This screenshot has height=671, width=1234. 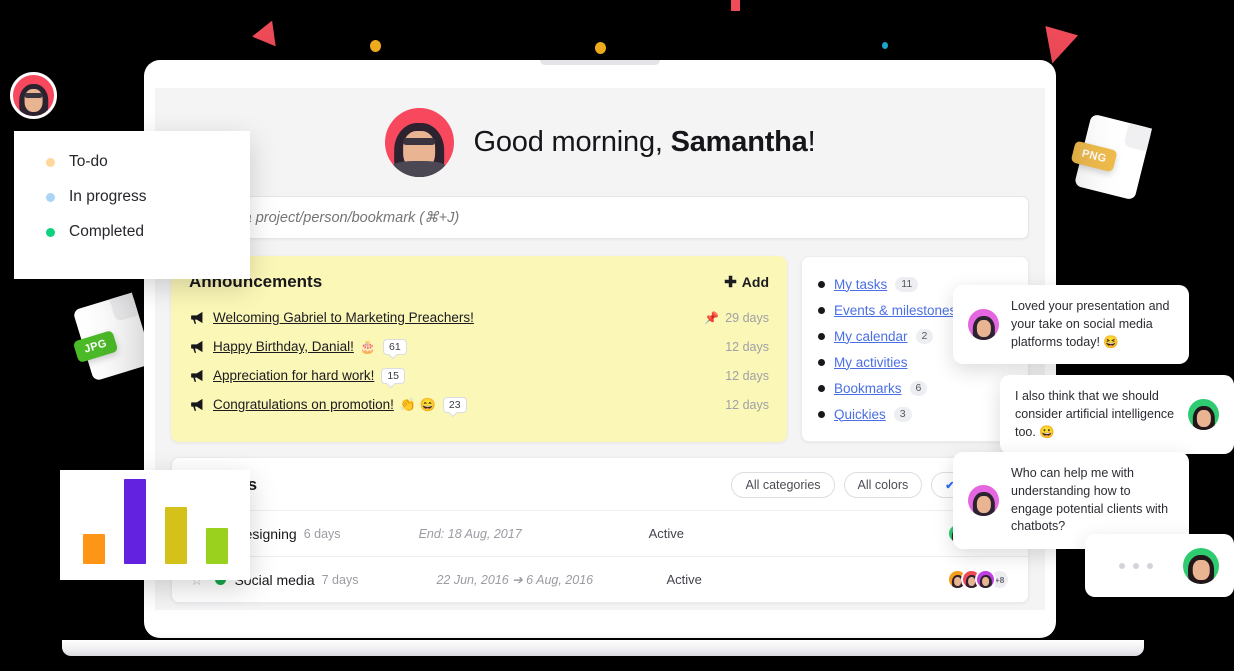 What do you see at coordinates (113, 337) in the screenshot?
I see `file-chip-jpg: JPG` at bounding box center [113, 337].